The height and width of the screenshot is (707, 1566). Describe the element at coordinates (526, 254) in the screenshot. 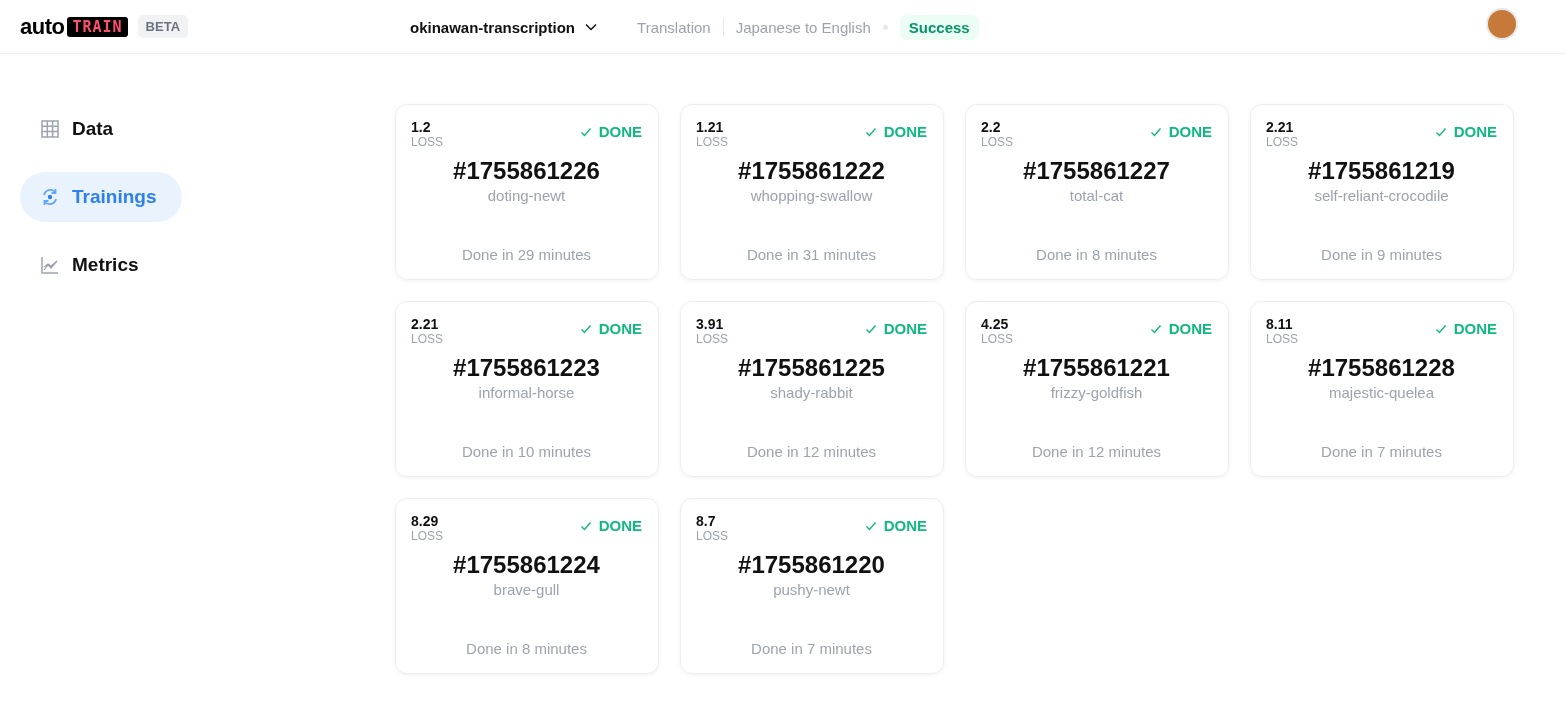

I see `training-duration: Done in 29 minutes` at that location.